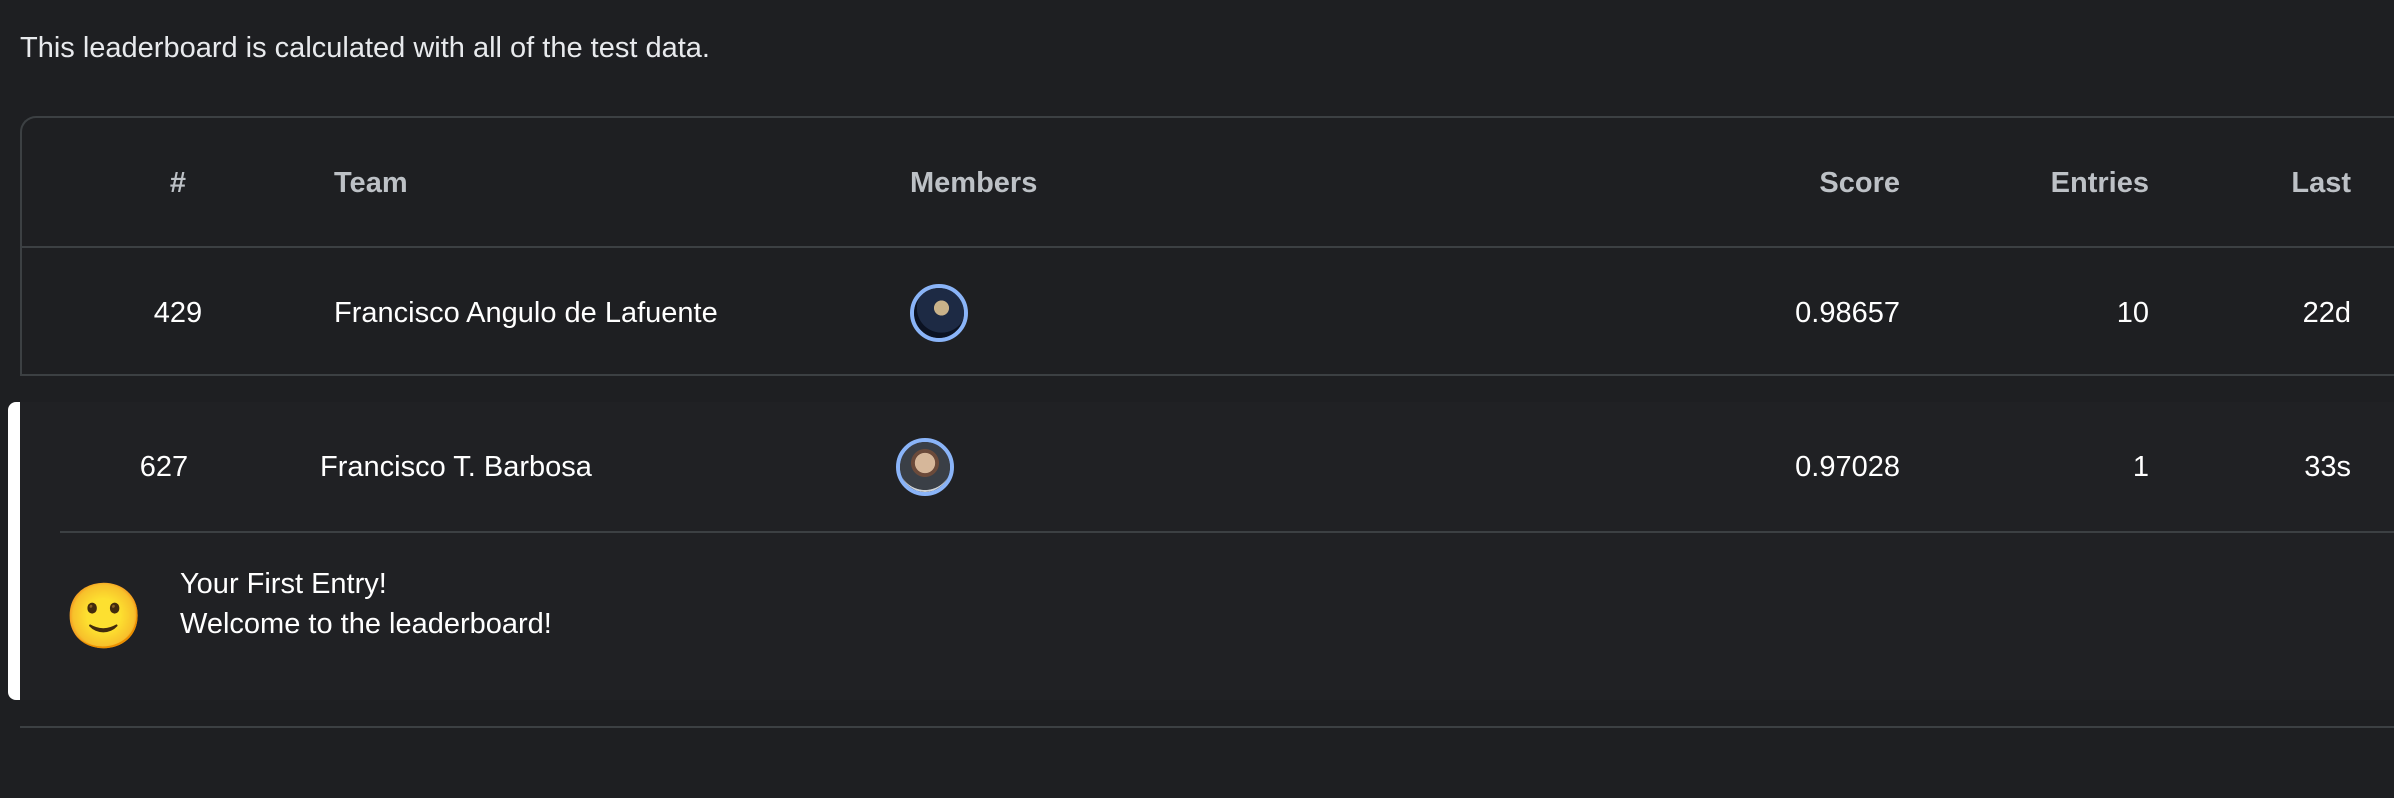  I want to click on column-header-entries: Entries, so click(2100, 183).